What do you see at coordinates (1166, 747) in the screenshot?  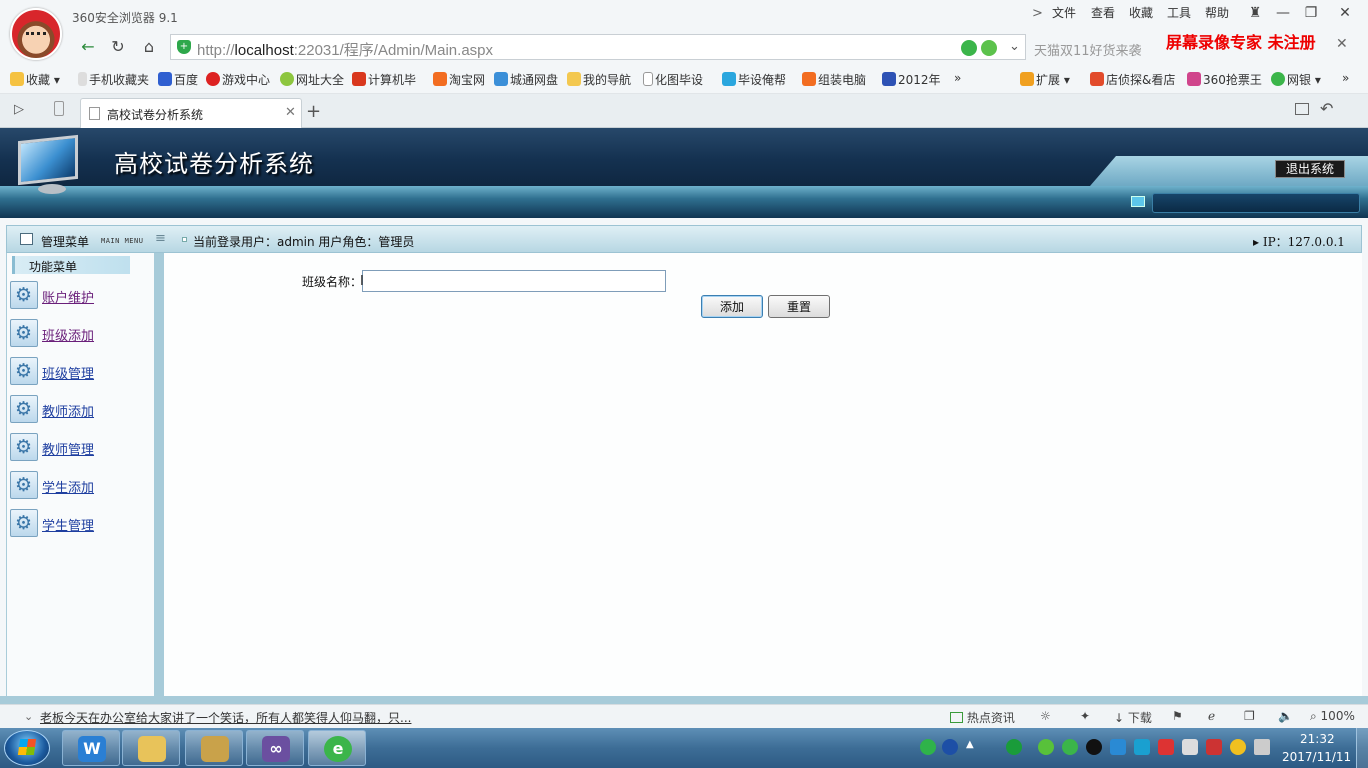 I see `security-icon` at bounding box center [1166, 747].